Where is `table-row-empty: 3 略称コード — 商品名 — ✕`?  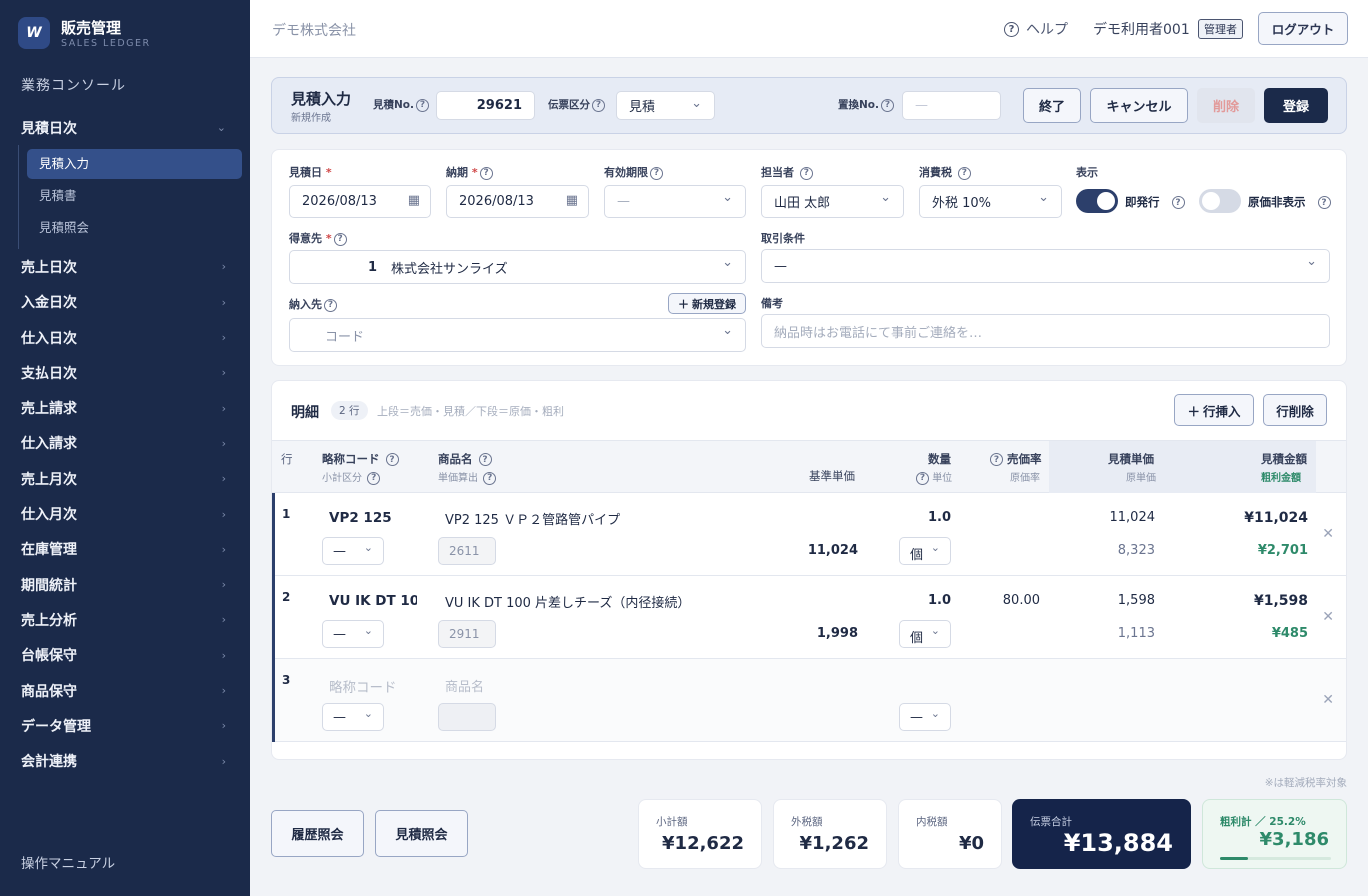 table-row-empty: 3 略称コード — 商品名 — ✕ is located at coordinates (809, 700).